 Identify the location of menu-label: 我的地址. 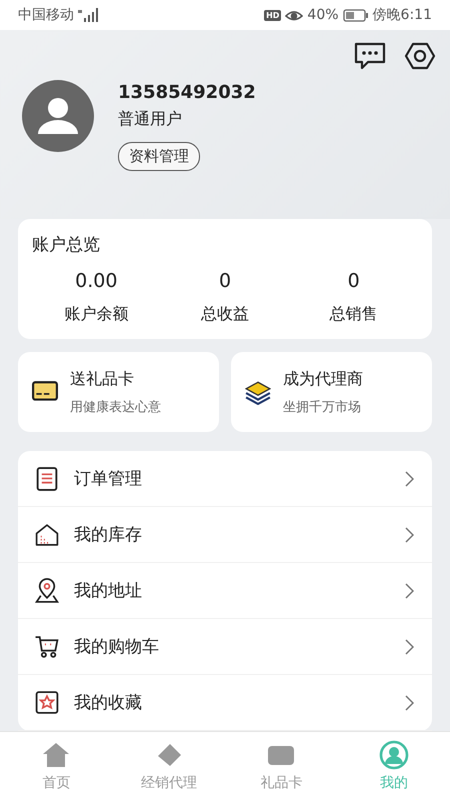
(108, 591).